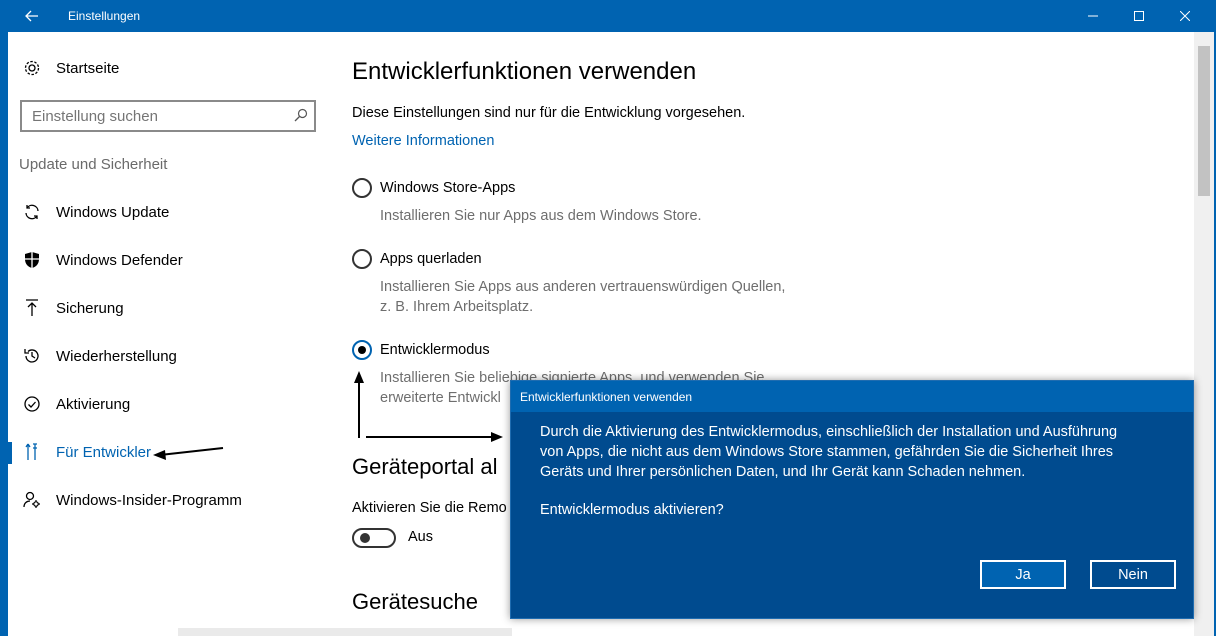  I want to click on radio-apps-querladen: Apps querladen, so click(417, 259).